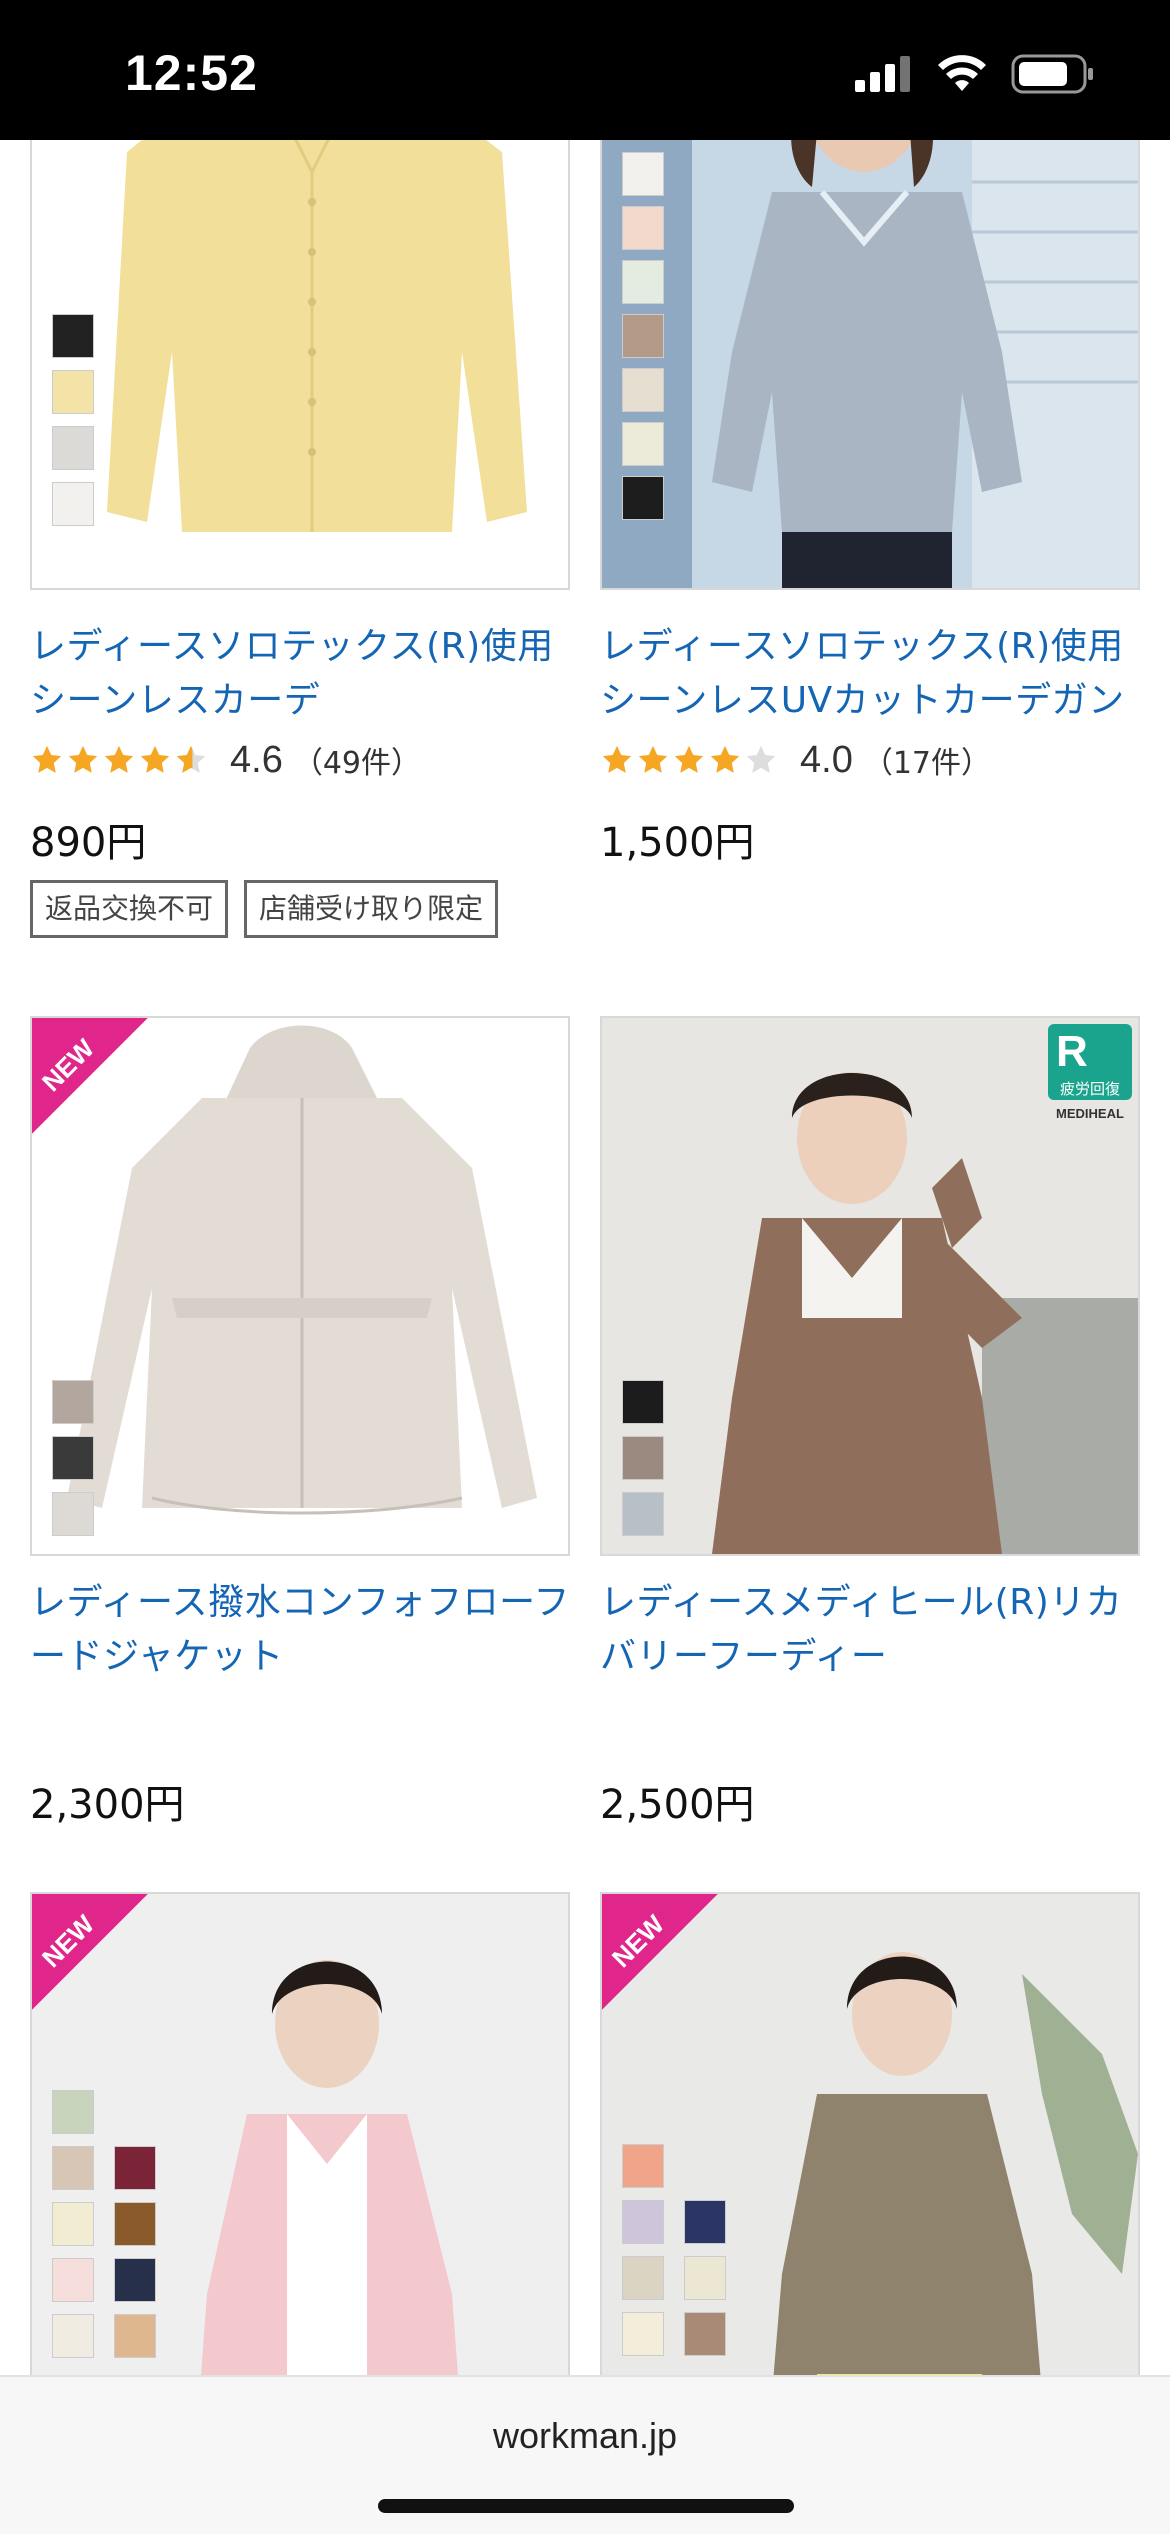 The image size is (1170, 2534). What do you see at coordinates (1090, 1079) in the screenshot?
I see `mediheal-brand-badge: R 疲労回復 MEDIHEAL` at bounding box center [1090, 1079].